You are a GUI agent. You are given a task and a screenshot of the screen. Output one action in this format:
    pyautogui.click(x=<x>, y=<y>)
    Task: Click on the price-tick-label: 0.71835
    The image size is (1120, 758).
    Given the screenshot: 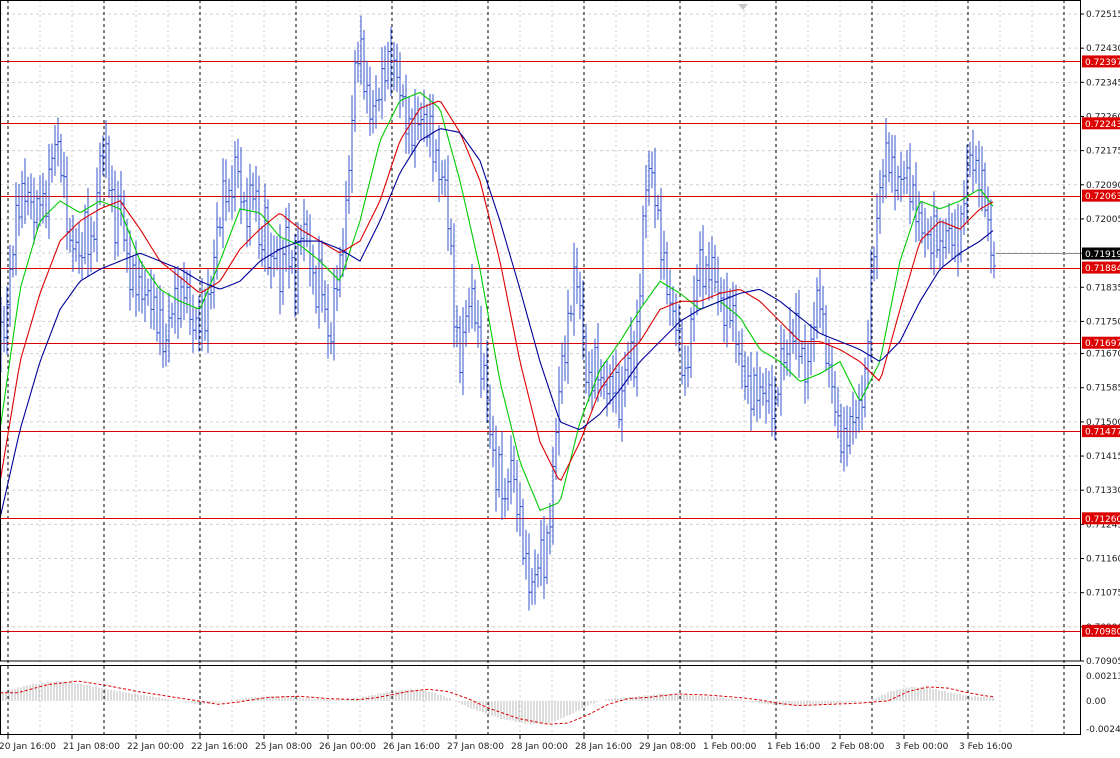 What is the action you would take?
    pyautogui.click(x=1103, y=288)
    